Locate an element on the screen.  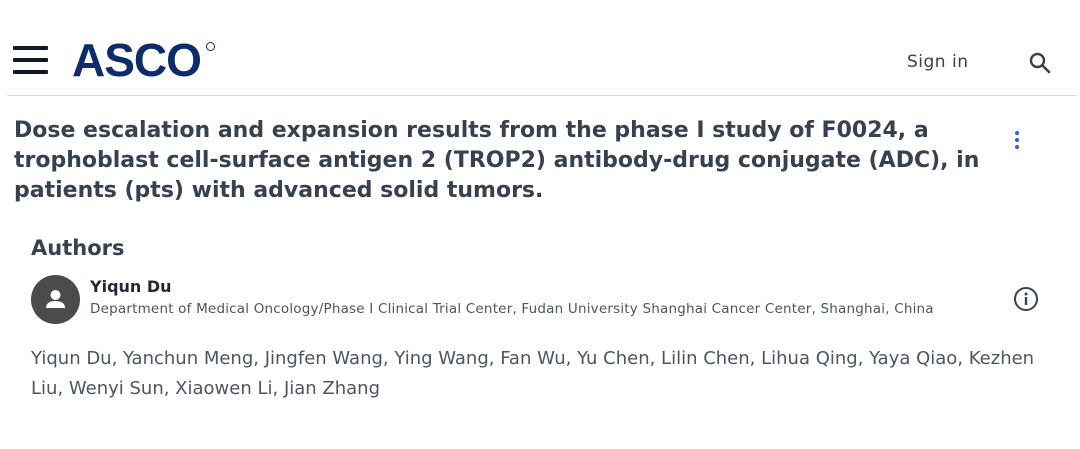
header-divider is located at coordinates (542, 95).